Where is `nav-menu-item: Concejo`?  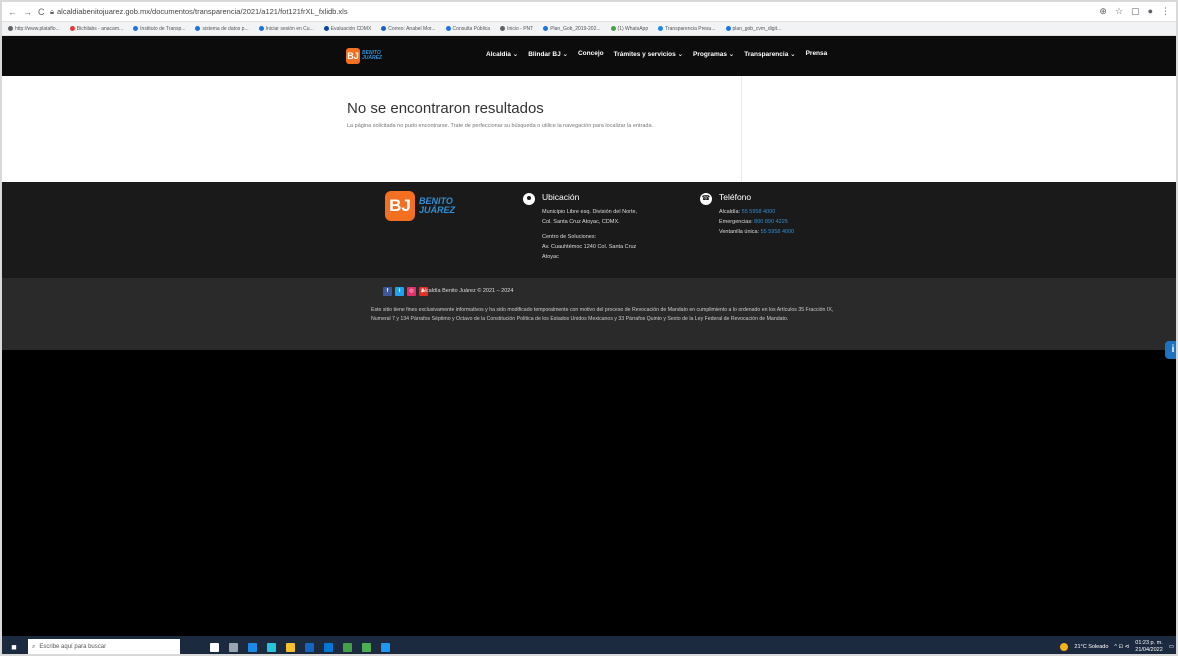 nav-menu-item: Concejo is located at coordinates (591, 54).